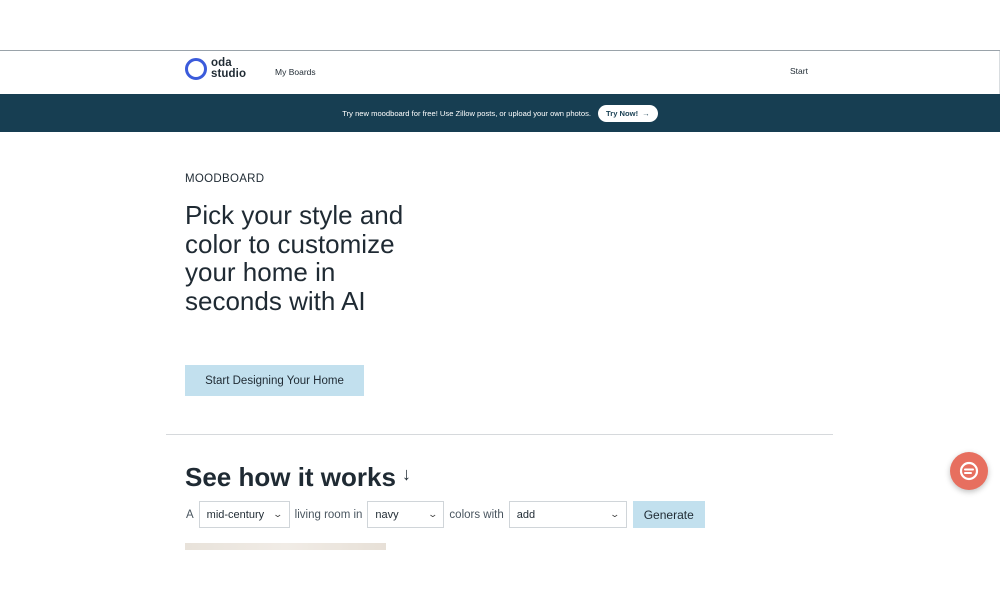 The height and width of the screenshot is (600, 1000). I want to click on color-select: navy ⌄, so click(406, 514).